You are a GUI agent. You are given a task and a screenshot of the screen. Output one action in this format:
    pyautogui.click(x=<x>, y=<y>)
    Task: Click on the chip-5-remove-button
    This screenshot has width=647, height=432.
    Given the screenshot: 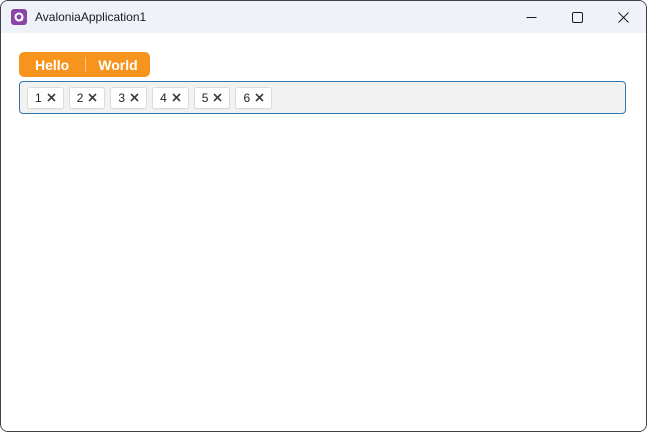 What is the action you would take?
    pyautogui.click(x=218, y=97)
    